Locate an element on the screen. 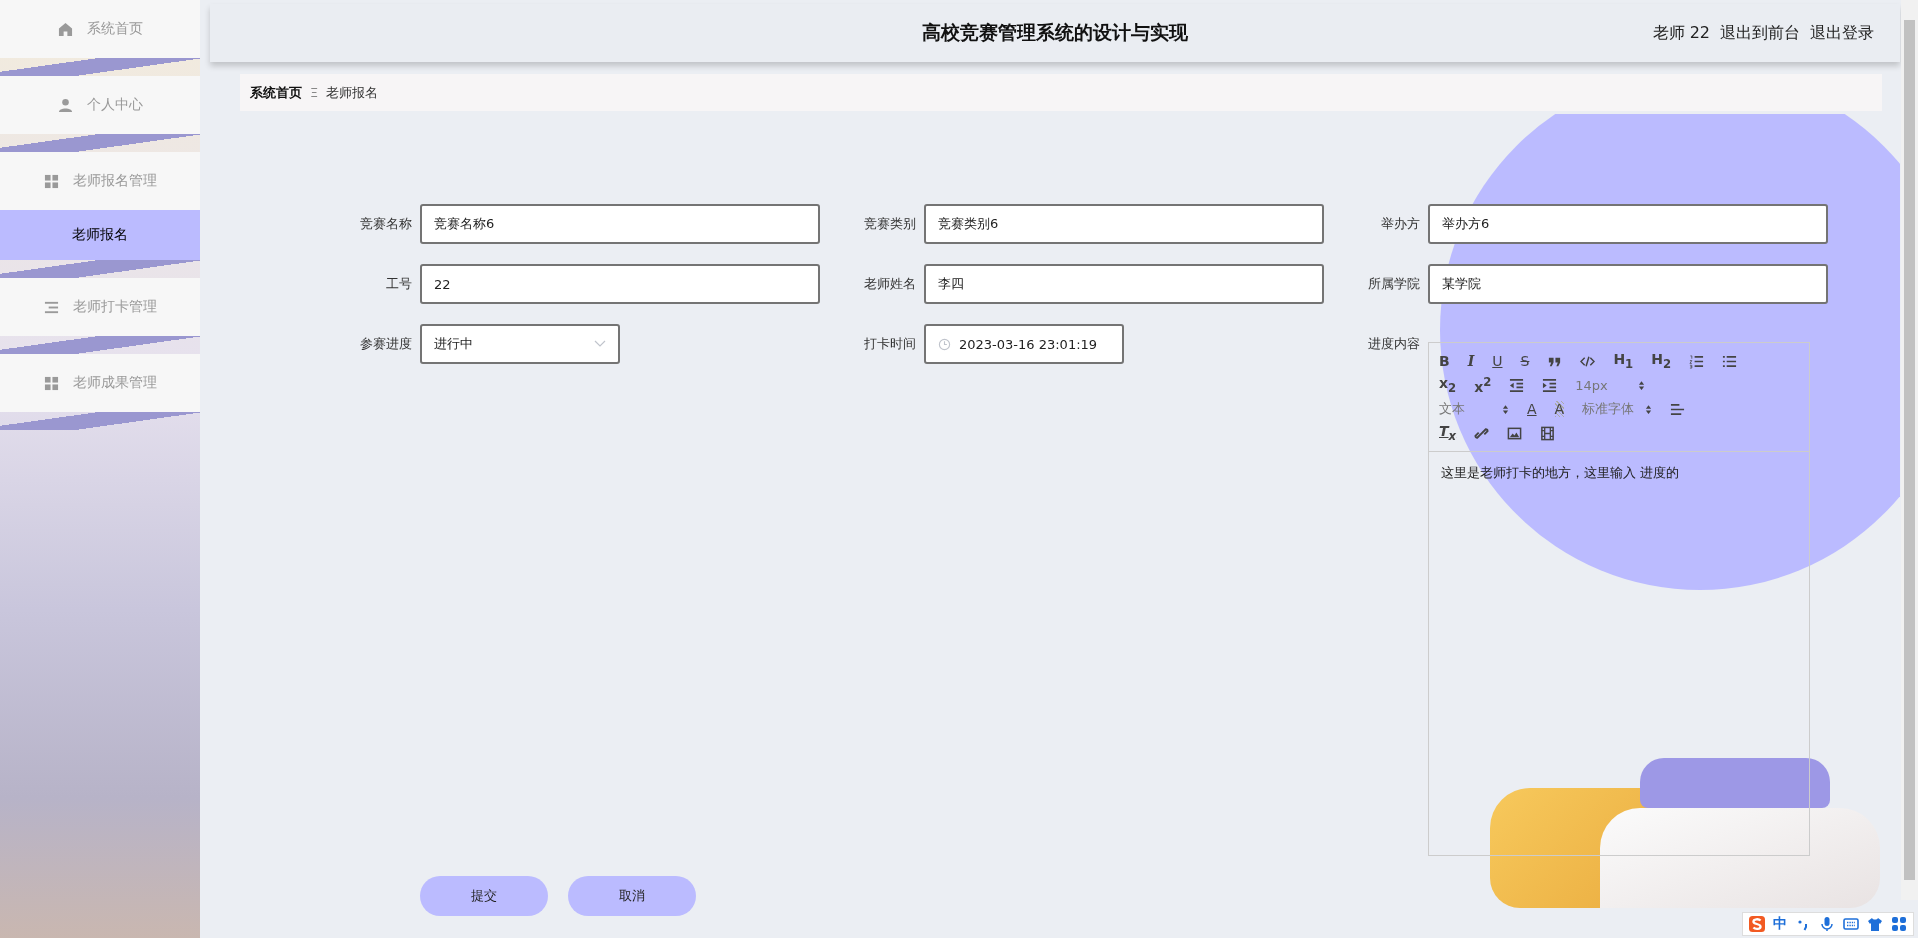  editor-text: 这里是老师打卡的地方，这里输入 进度的 is located at coordinates (1619, 473).